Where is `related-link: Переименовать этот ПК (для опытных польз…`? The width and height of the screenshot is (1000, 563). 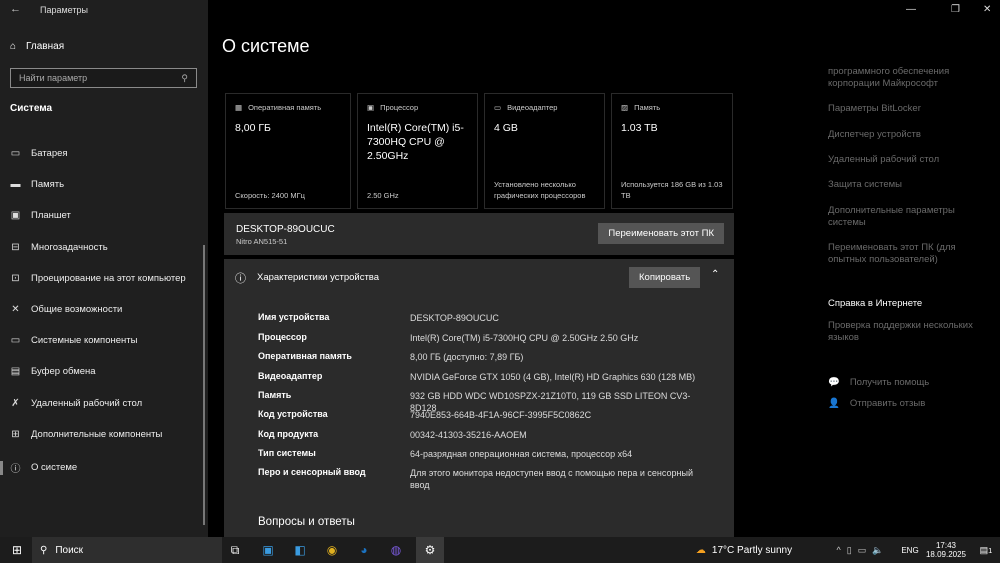 related-link: Переименовать этот ПК (для опытных польз… is located at coordinates (908, 254).